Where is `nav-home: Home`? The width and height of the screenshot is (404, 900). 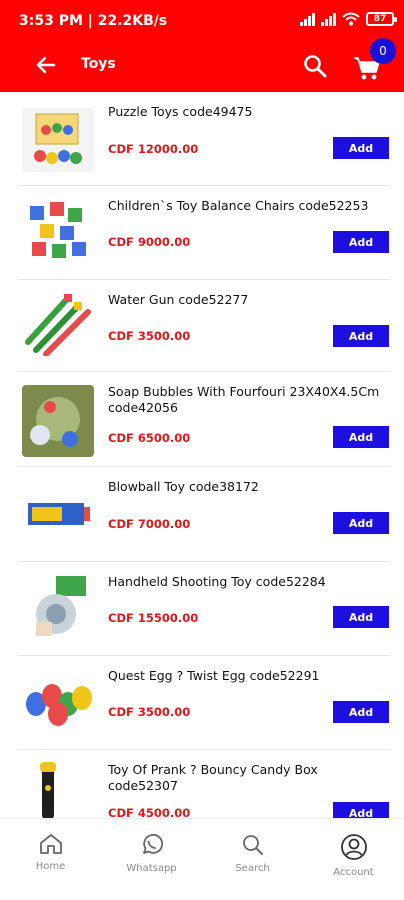 nav-home: Home is located at coordinates (50, 859).